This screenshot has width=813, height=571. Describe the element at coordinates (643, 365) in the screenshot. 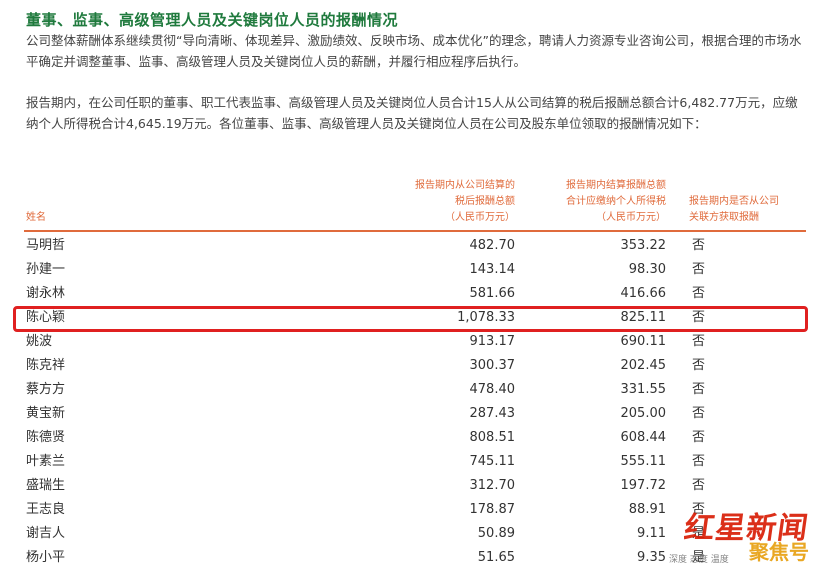

I see `cell-tax: 202.45` at that location.